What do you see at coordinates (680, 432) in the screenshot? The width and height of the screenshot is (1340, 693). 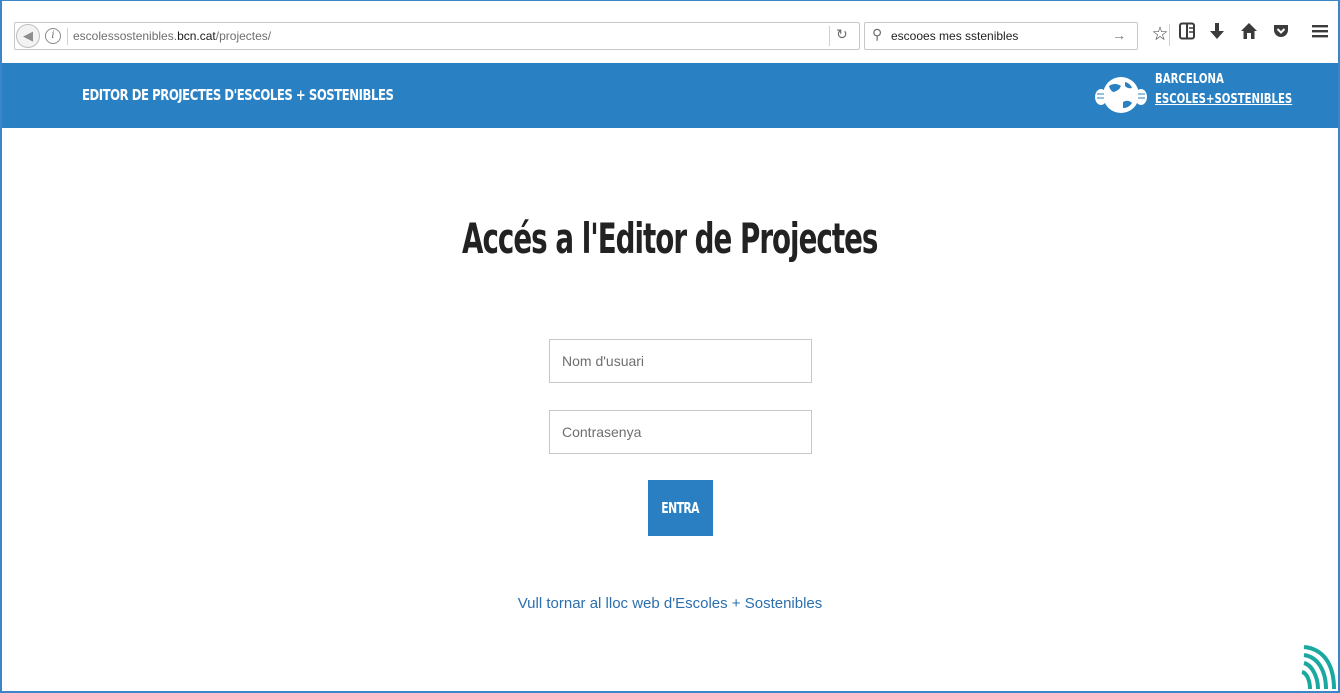 I see `password-input` at bounding box center [680, 432].